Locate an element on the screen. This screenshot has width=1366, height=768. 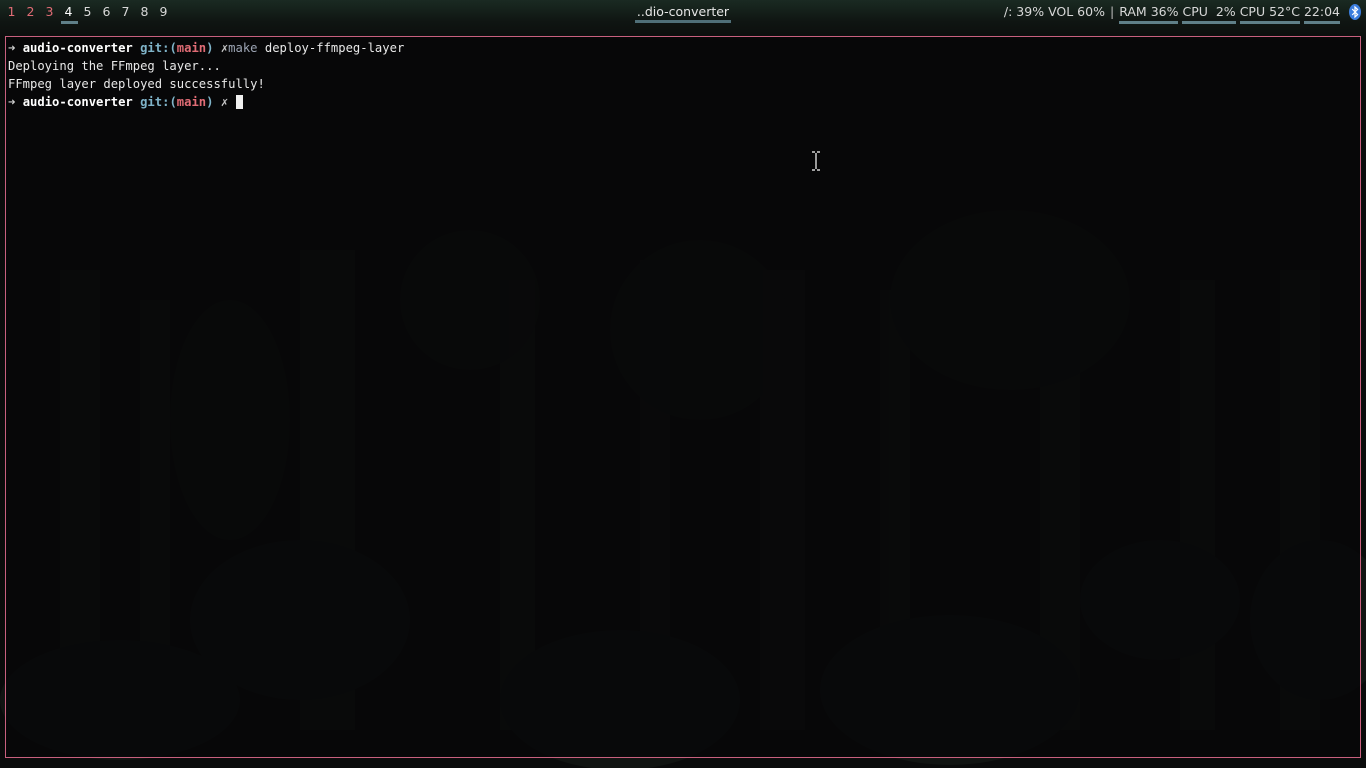
workspace-6: 6 is located at coordinates (106, 12).